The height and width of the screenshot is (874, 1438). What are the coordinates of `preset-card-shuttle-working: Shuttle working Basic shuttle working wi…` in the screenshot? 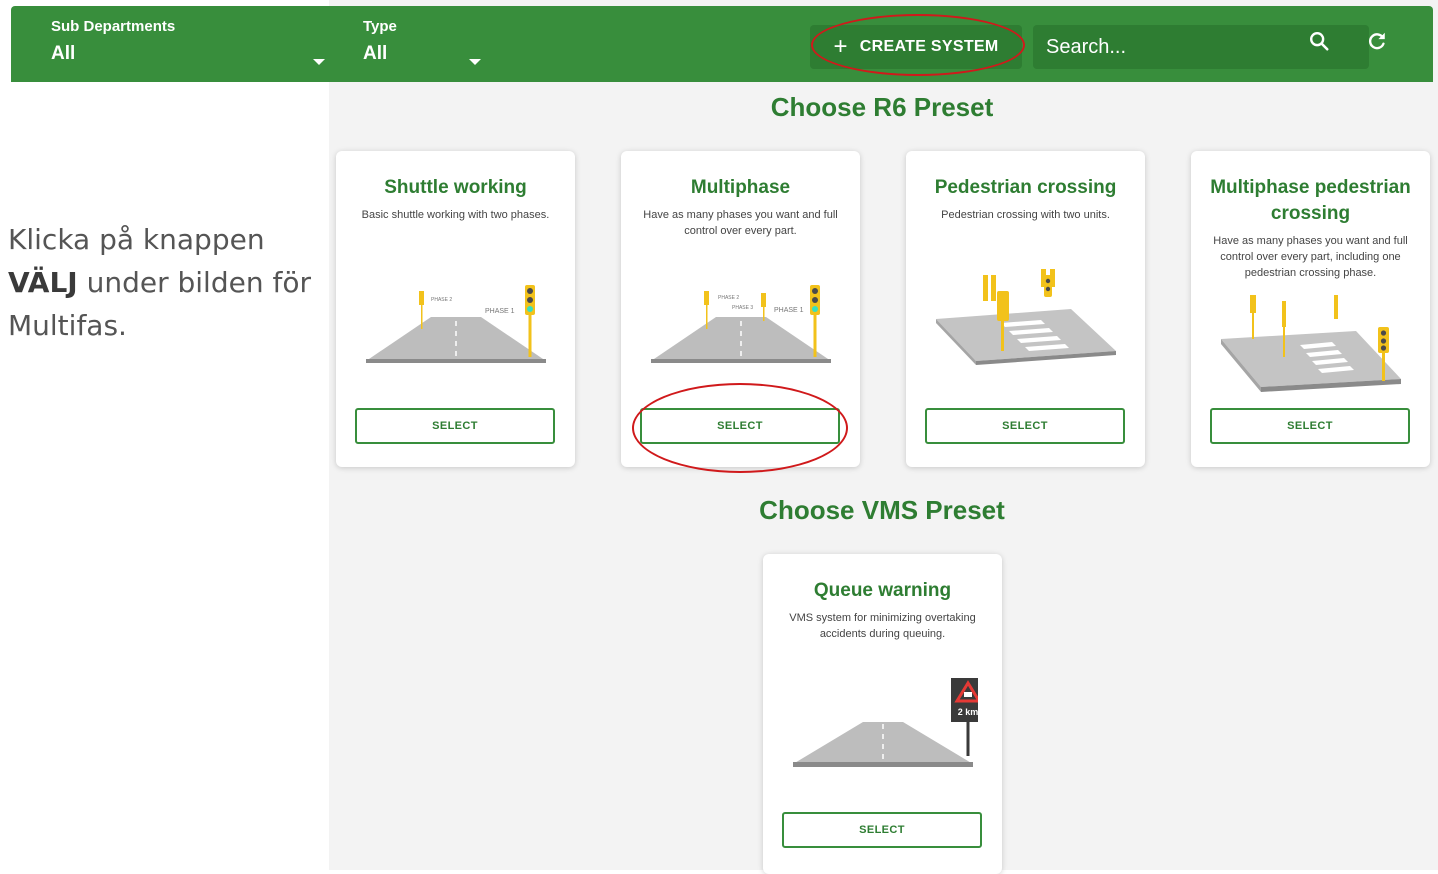 It's located at (455, 309).